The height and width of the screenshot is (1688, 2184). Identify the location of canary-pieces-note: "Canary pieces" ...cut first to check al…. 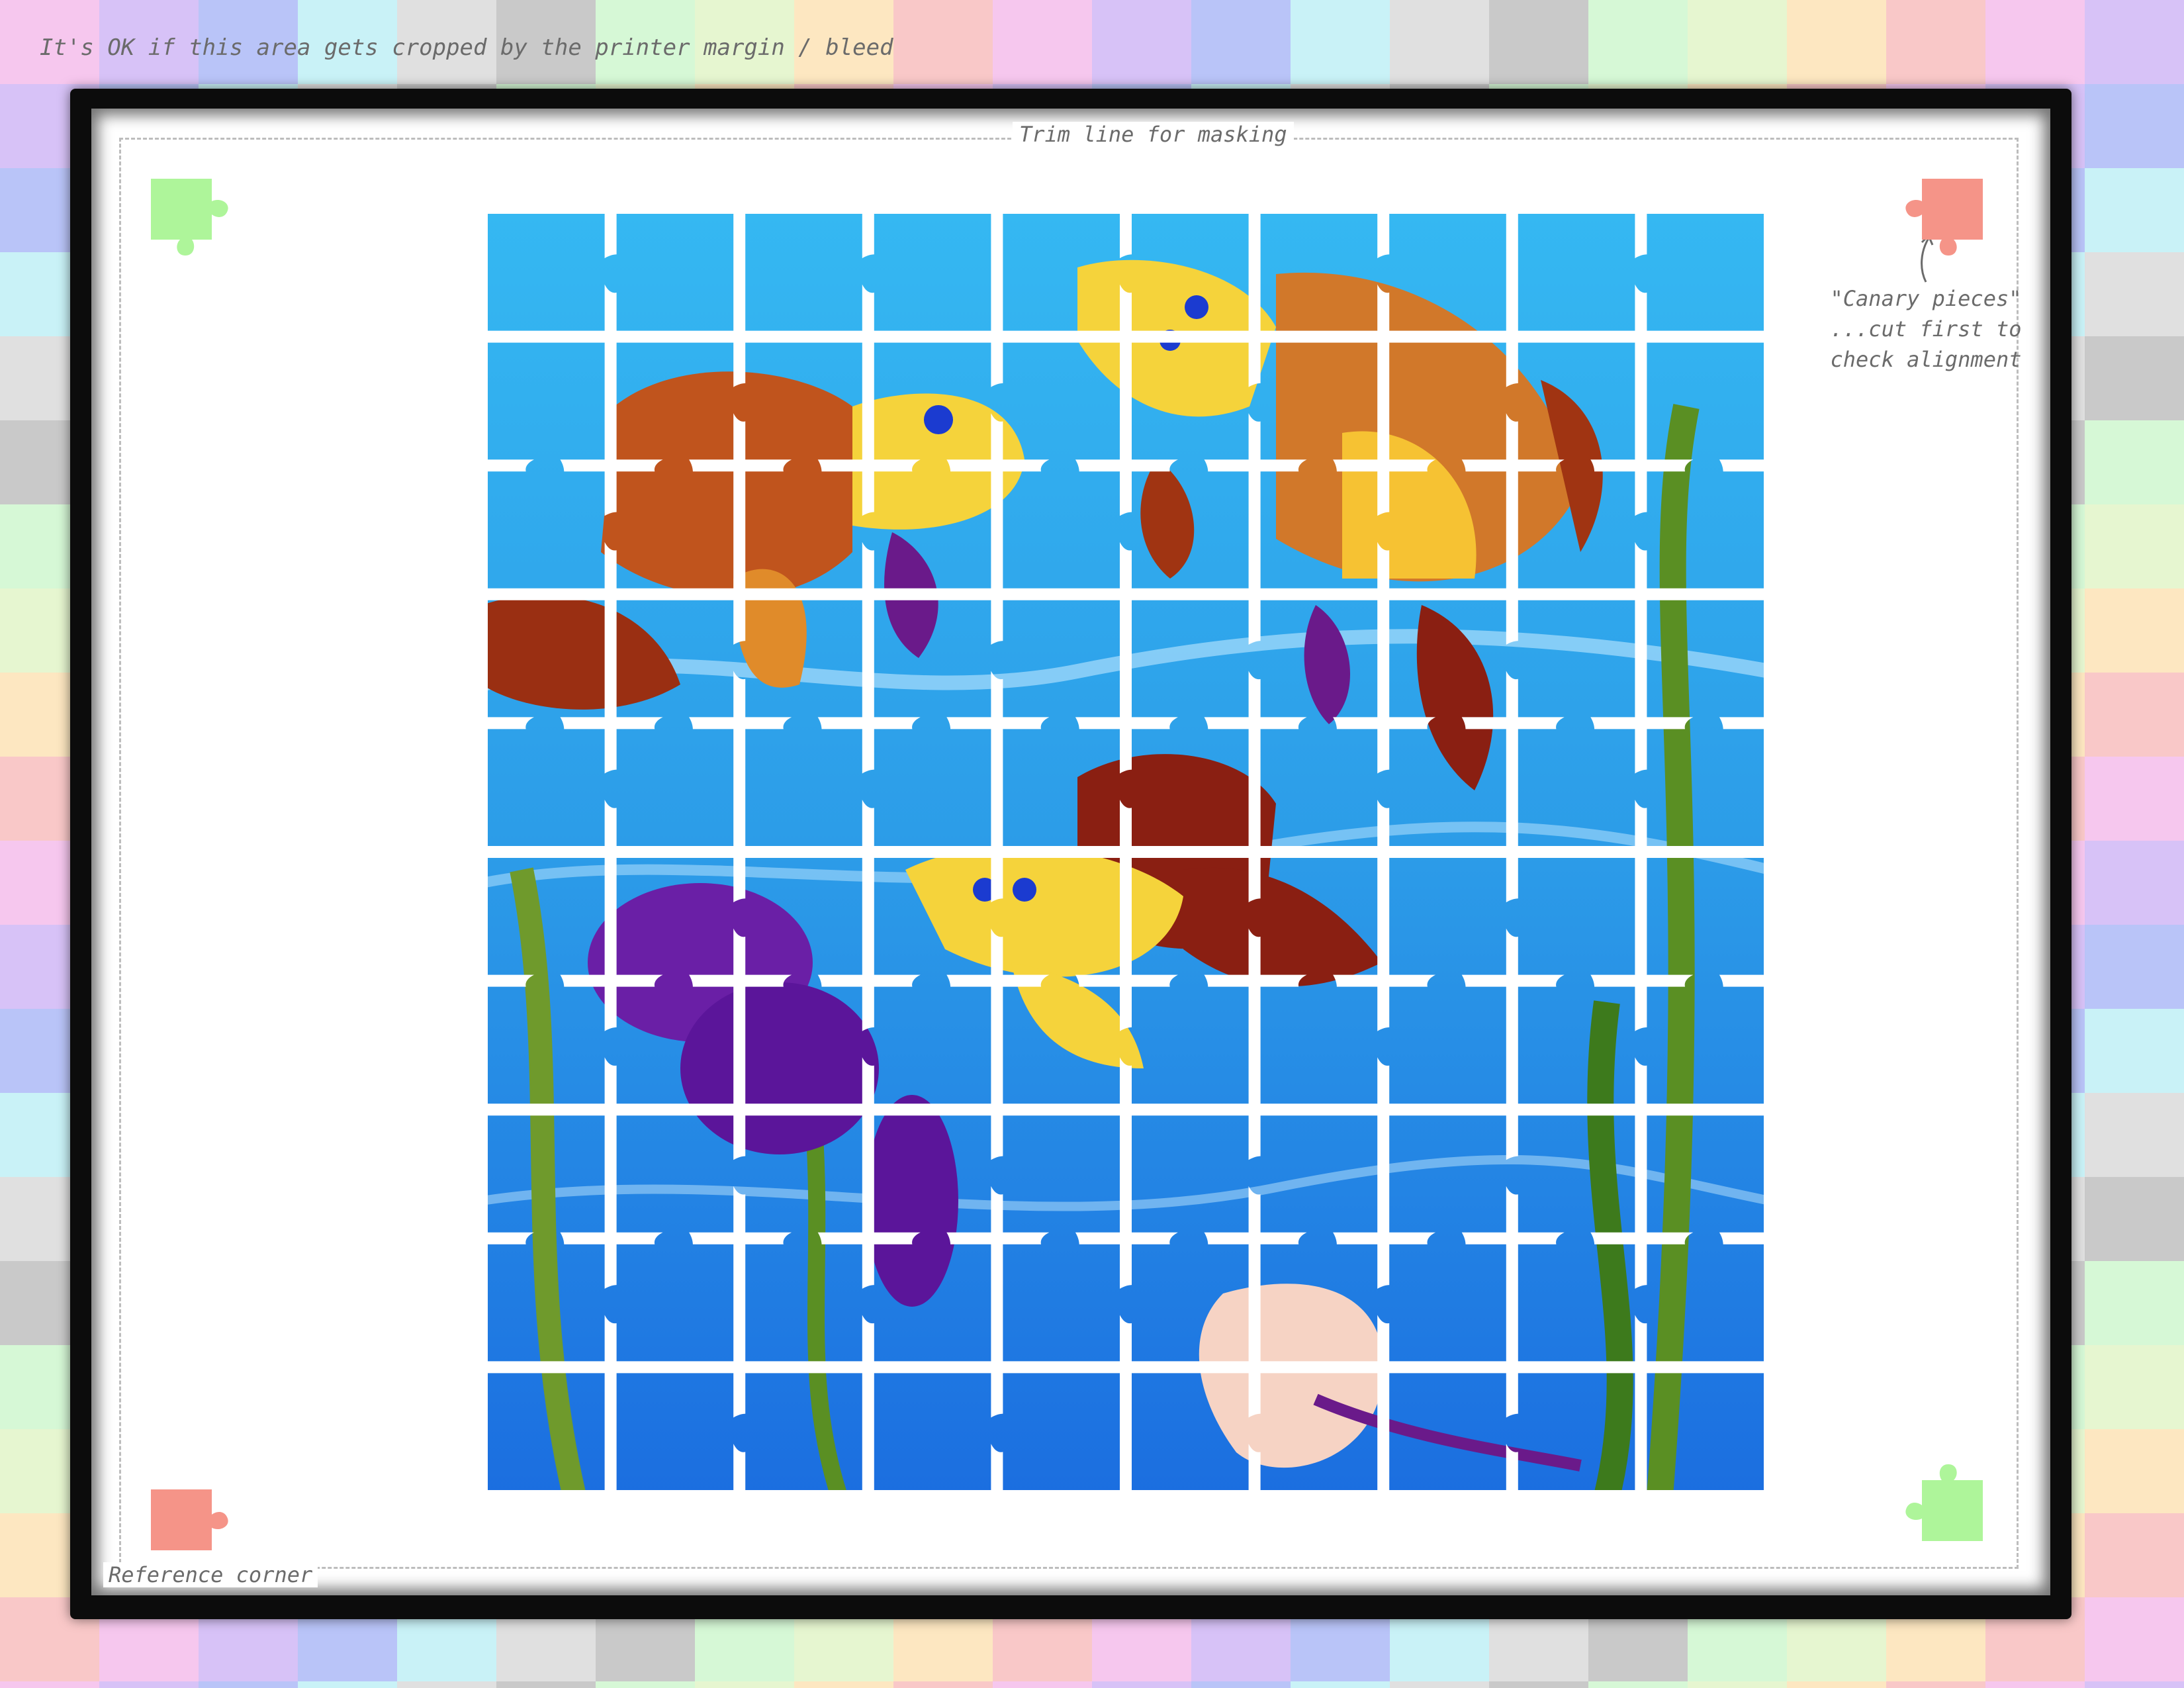
(1925, 329).